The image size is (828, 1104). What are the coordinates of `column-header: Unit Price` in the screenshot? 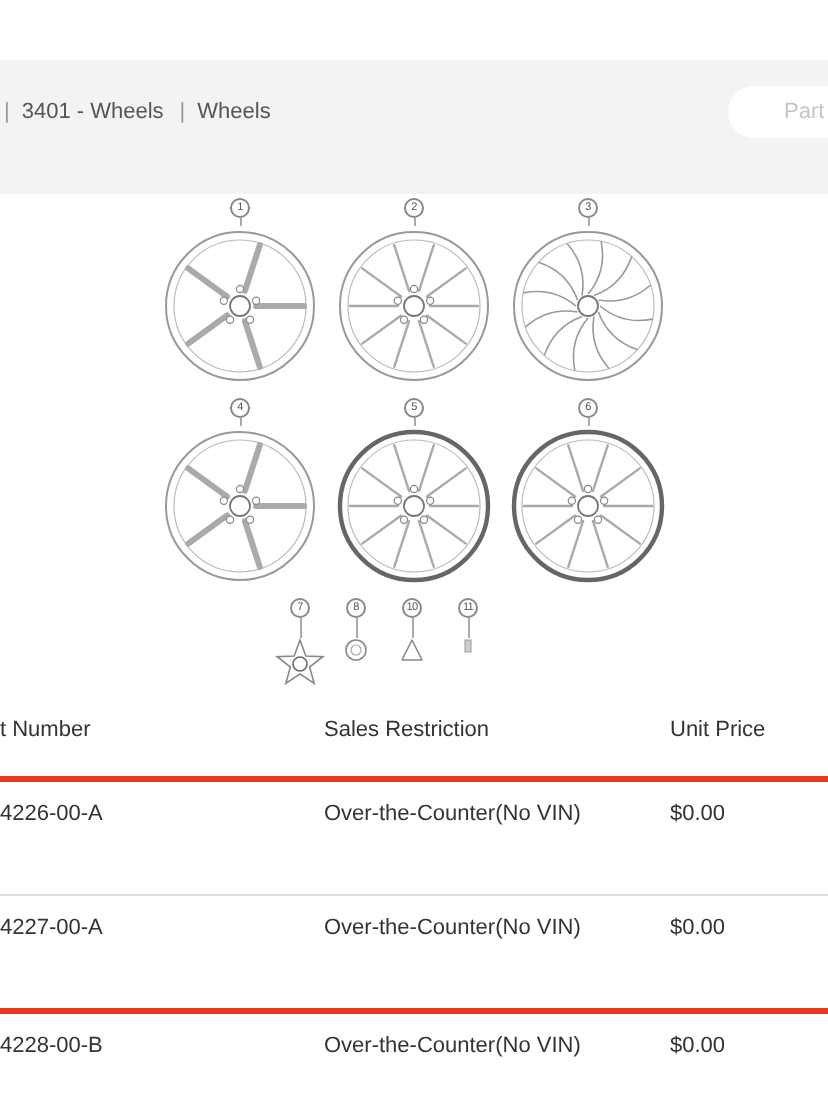 It's located at (719, 730).